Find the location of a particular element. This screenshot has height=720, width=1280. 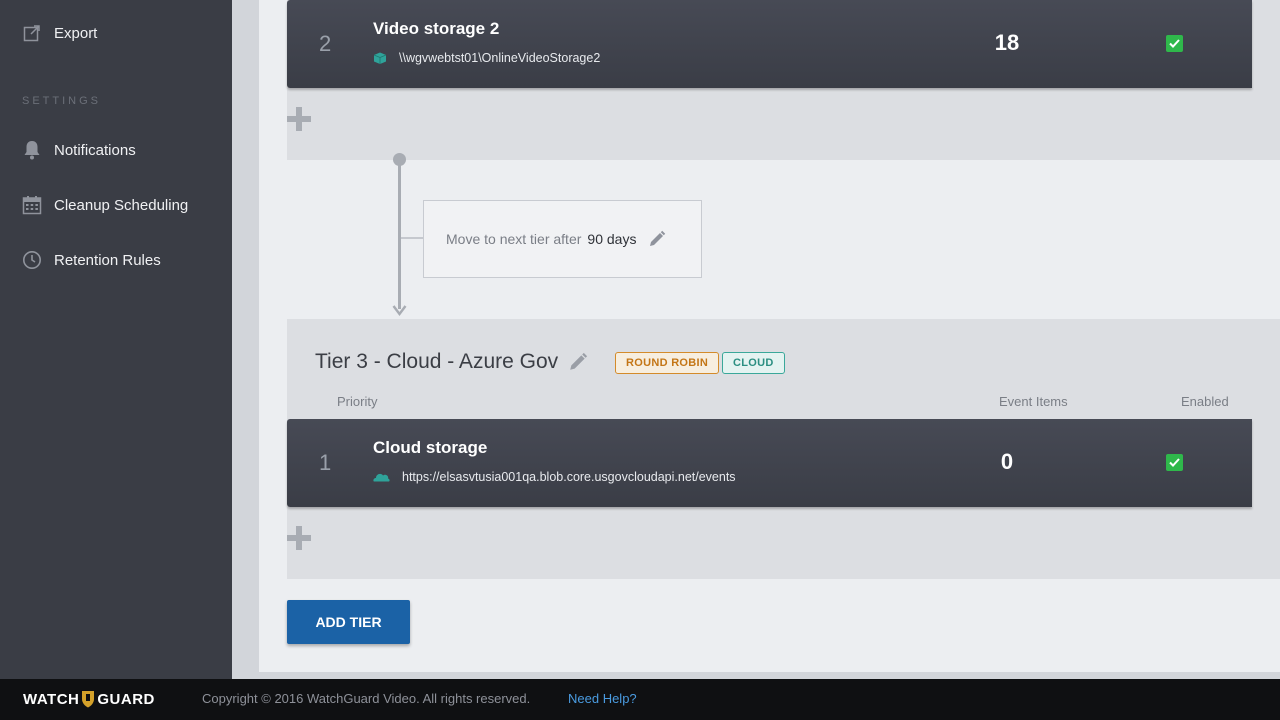

add-tier-button: ADD TIER is located at coordinates (348, 622).